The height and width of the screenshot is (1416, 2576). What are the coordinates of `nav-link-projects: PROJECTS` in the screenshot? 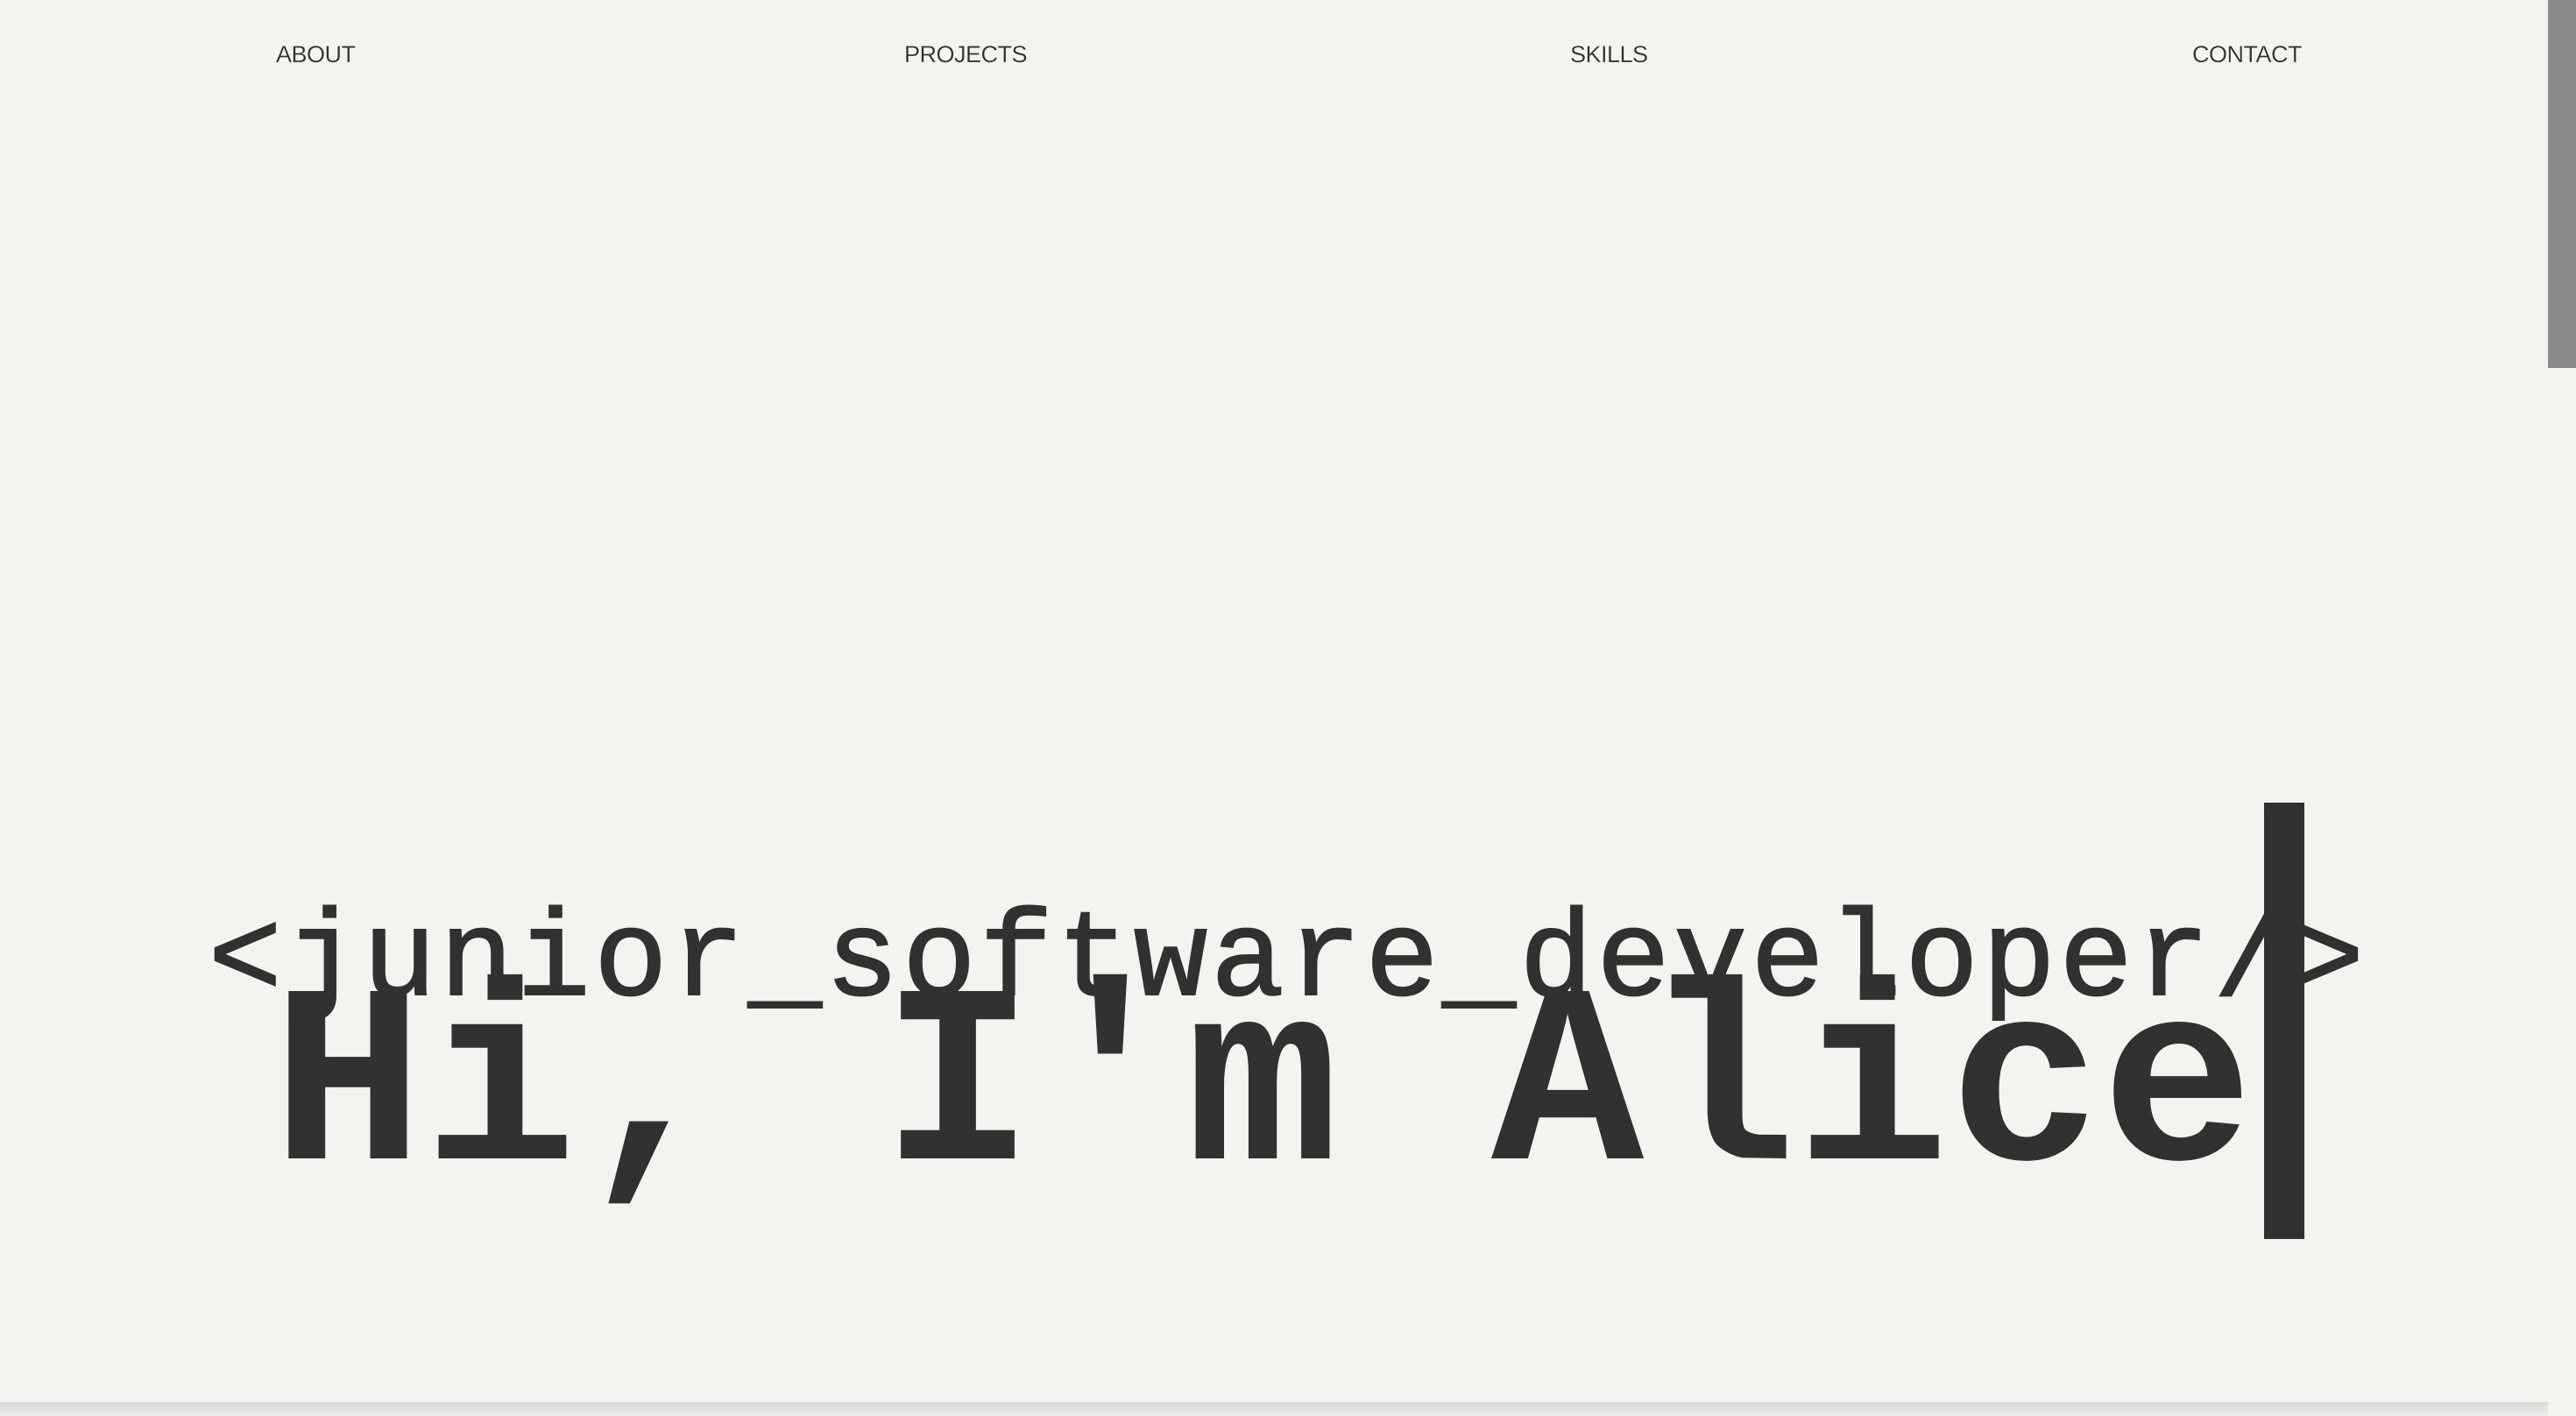 It's located at (966, 54).